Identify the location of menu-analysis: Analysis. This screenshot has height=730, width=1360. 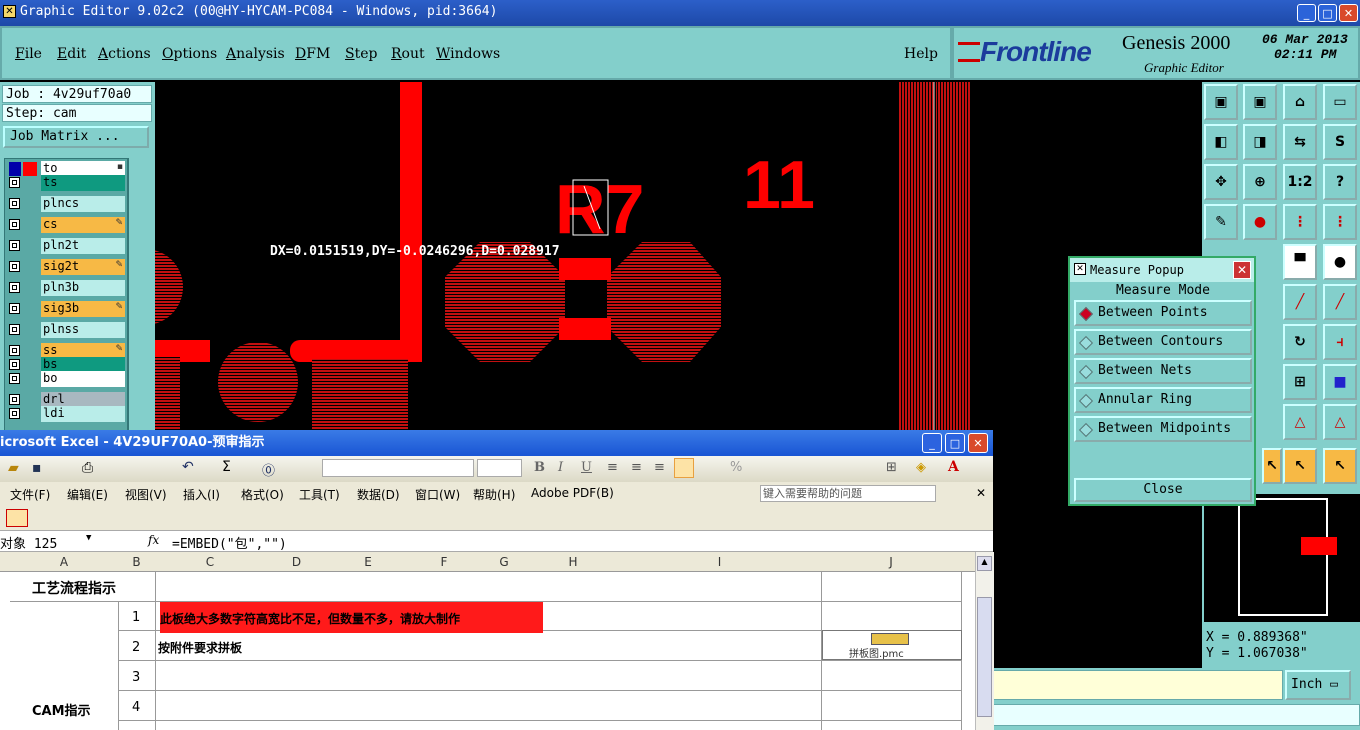
(255, 54).